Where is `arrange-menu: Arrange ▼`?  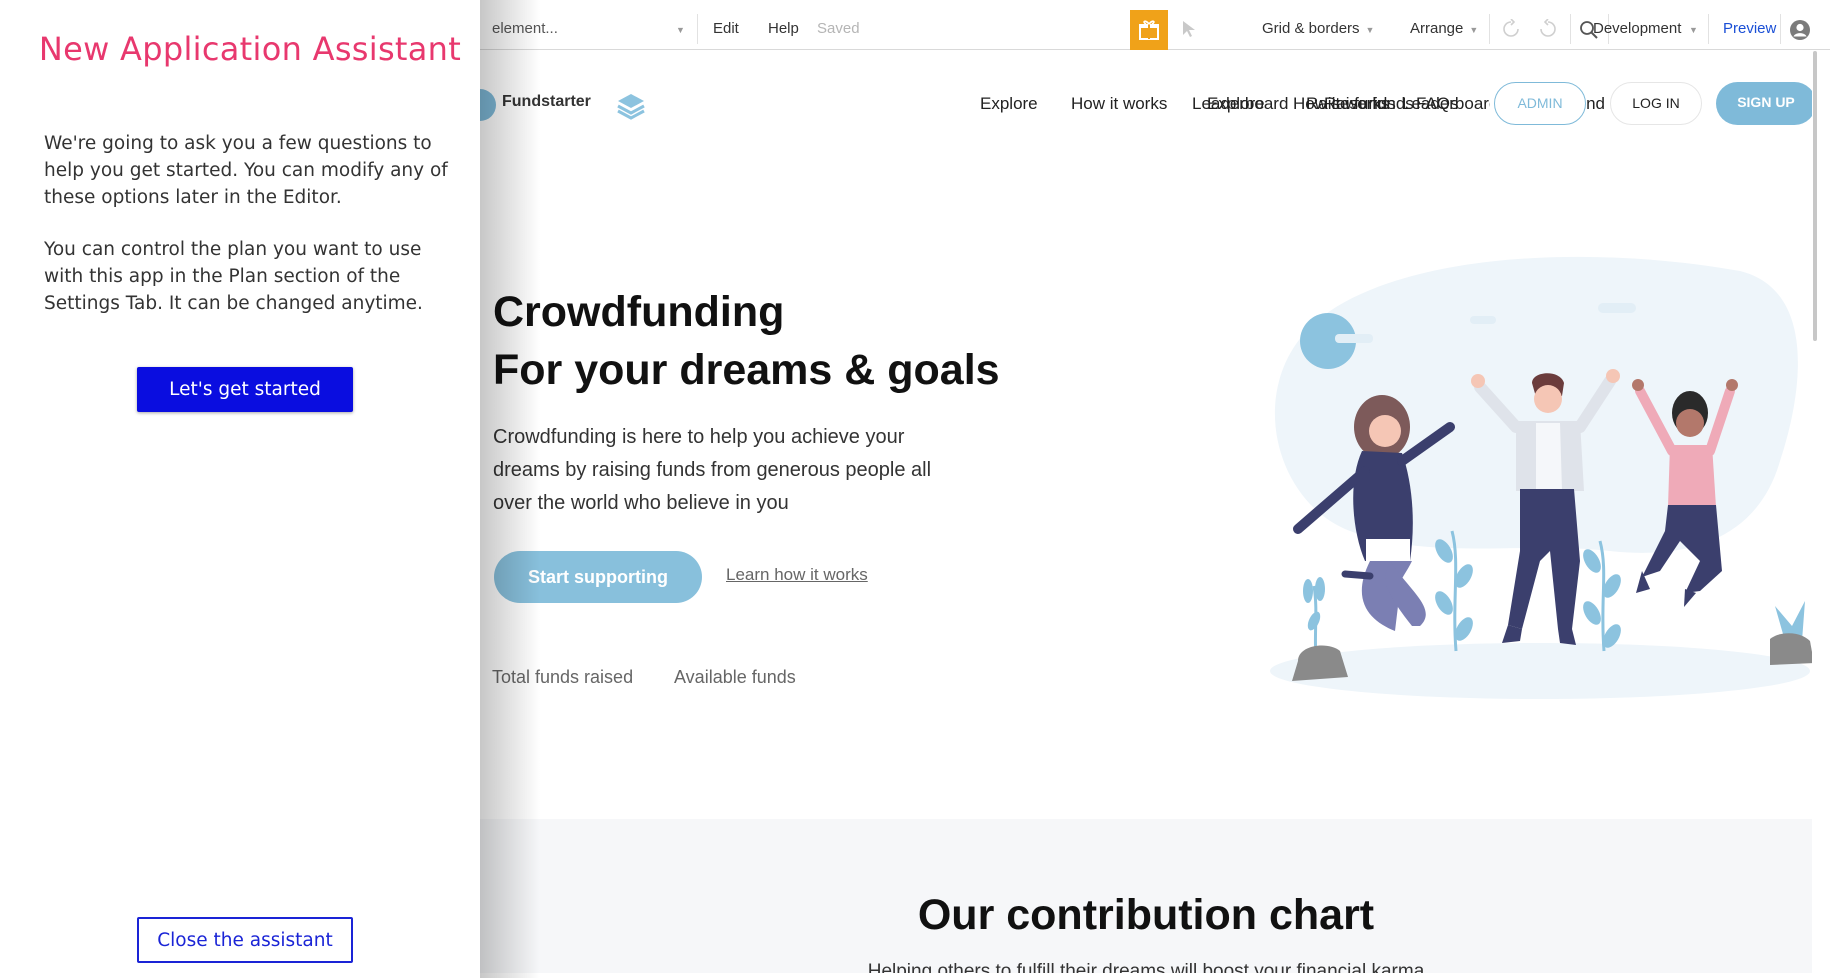
arrange-menu: Arrange ▼ is located at coordinates (1444, 25).